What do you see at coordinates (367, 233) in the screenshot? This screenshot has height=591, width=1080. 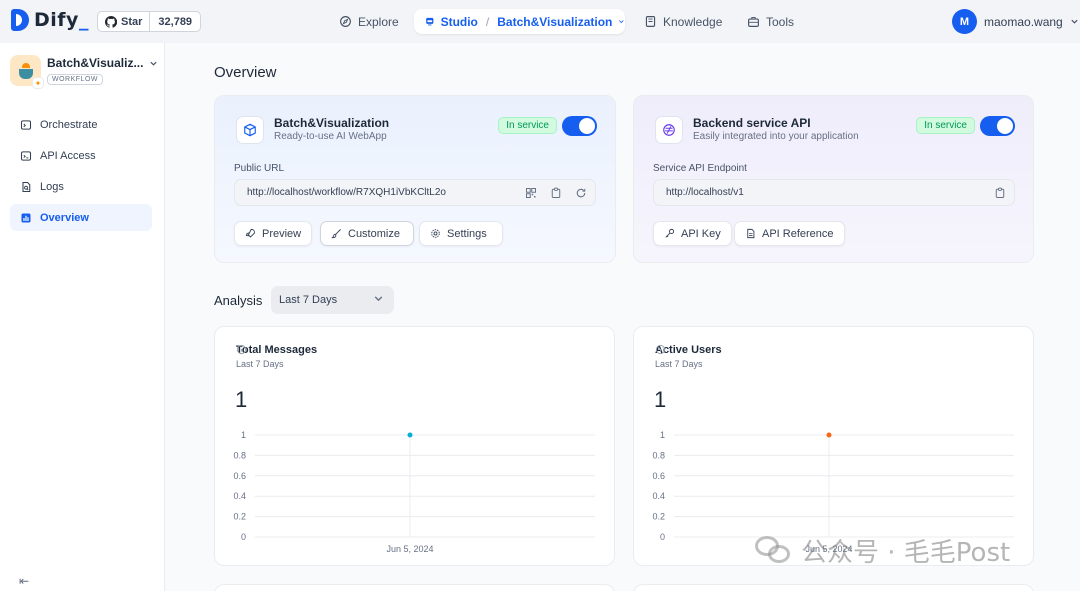 I see `customize-button: Customize` at bounding box center [367, 233].